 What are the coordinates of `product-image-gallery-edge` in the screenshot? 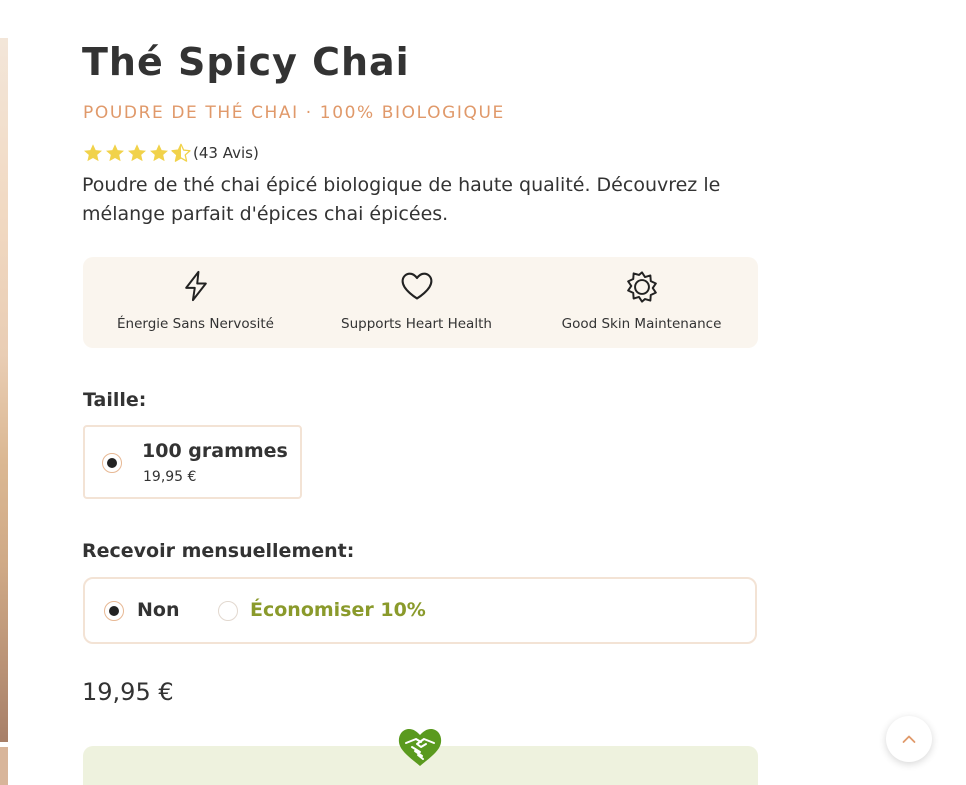 It's located at (4, 411).